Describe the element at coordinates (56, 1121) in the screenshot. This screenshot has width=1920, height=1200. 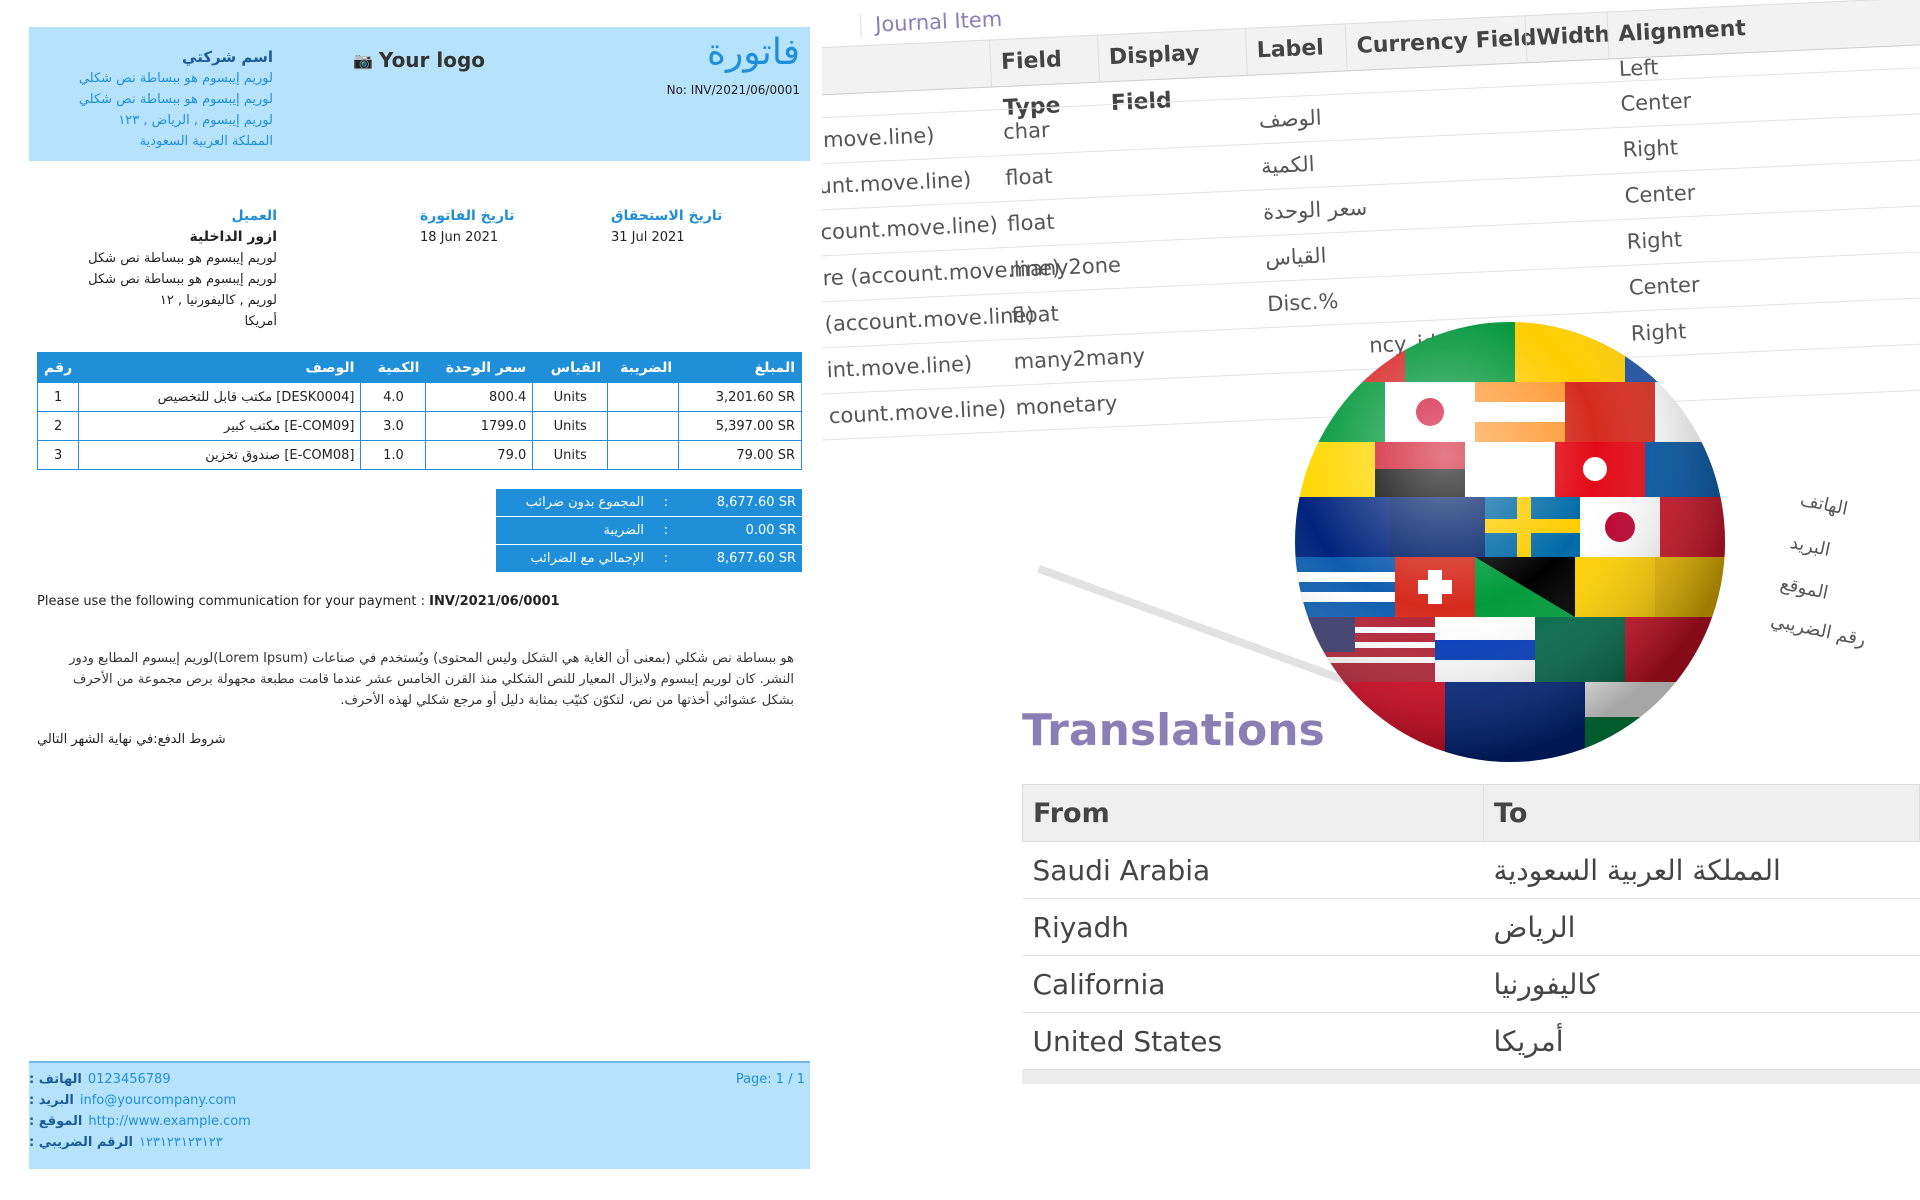
I see `footer-website-label: الموقع :` at that location.